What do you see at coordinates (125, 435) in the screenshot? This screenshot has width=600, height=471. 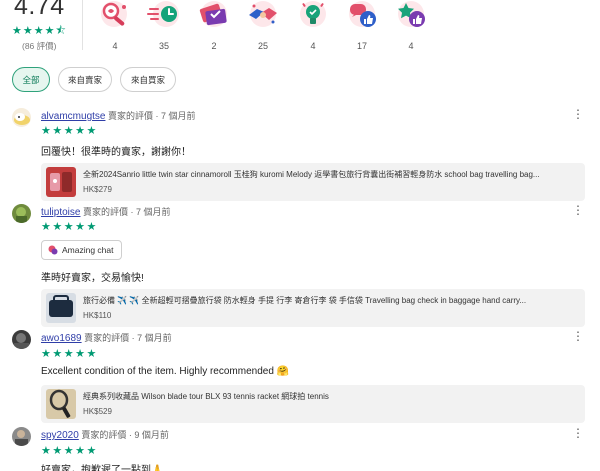 I see `review-meta: 賣家的評價 · 9 個月前` at bounding box center [125, 435].